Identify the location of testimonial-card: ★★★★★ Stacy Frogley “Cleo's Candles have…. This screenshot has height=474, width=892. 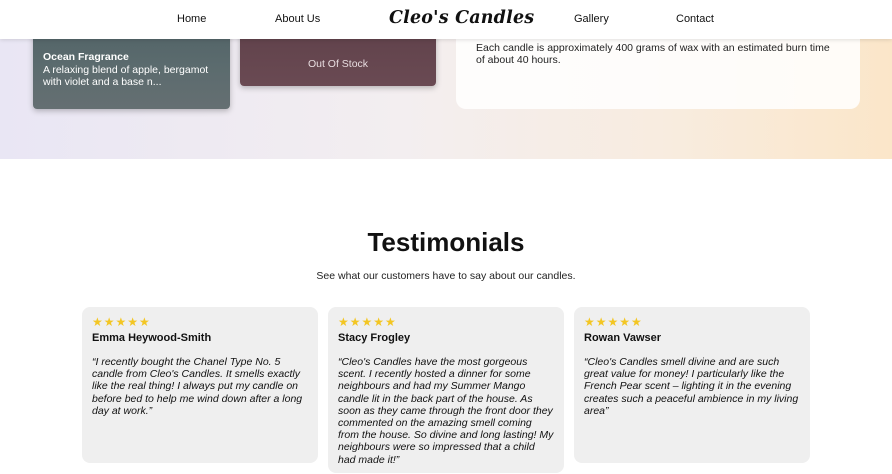
(446, 390).